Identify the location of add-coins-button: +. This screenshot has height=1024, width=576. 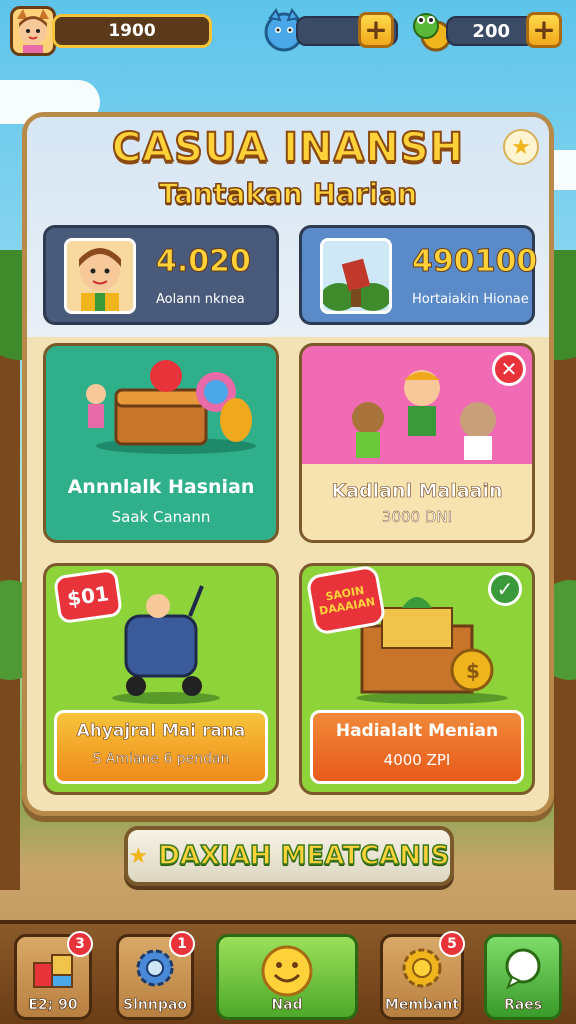
(544, 30).